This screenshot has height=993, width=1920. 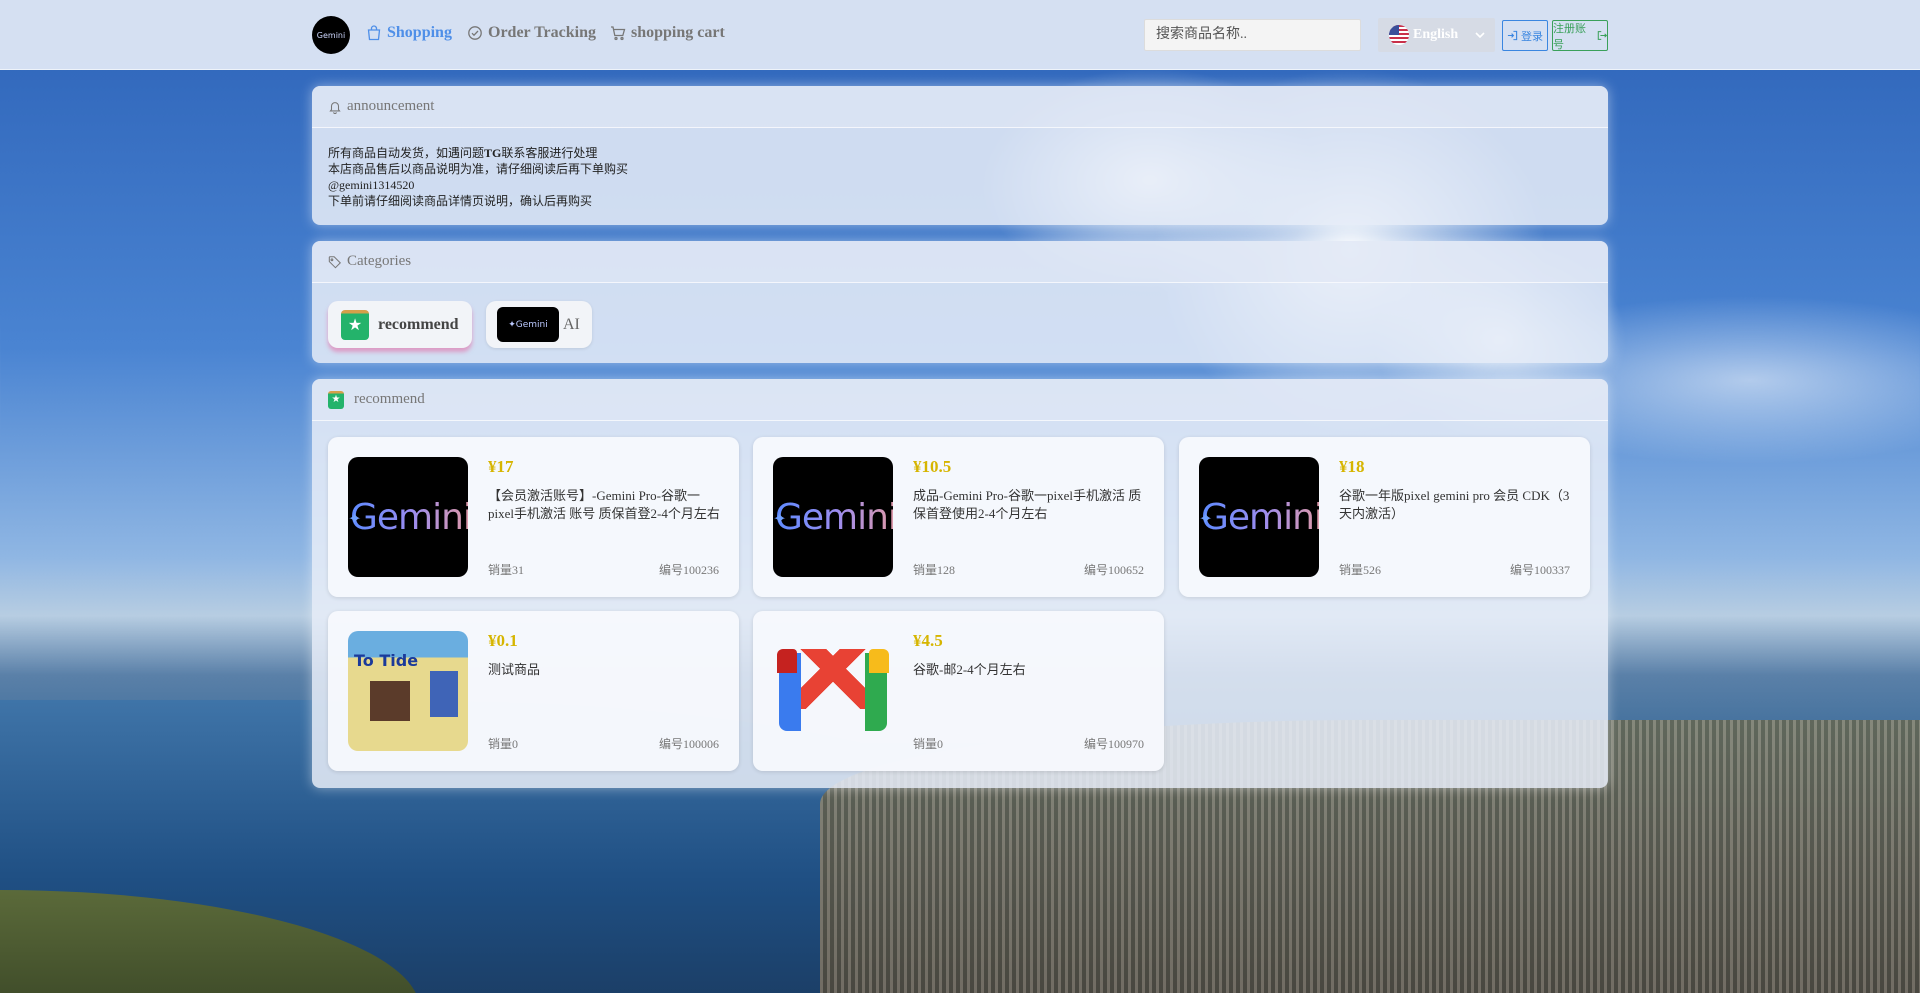 I want to click on product-title: 测试商品, so click(x=605, y=670).